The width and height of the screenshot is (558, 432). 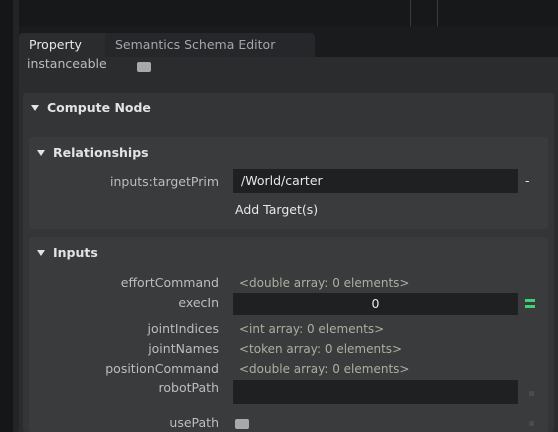 I want to click on add-target-button: Add Target(s), so click(x=276, y=209).